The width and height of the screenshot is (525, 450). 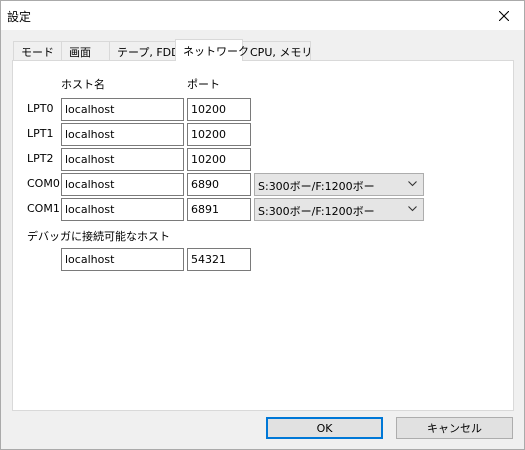 I want to click on lpt2-host-input: localhost, so click(x=122, y=159).